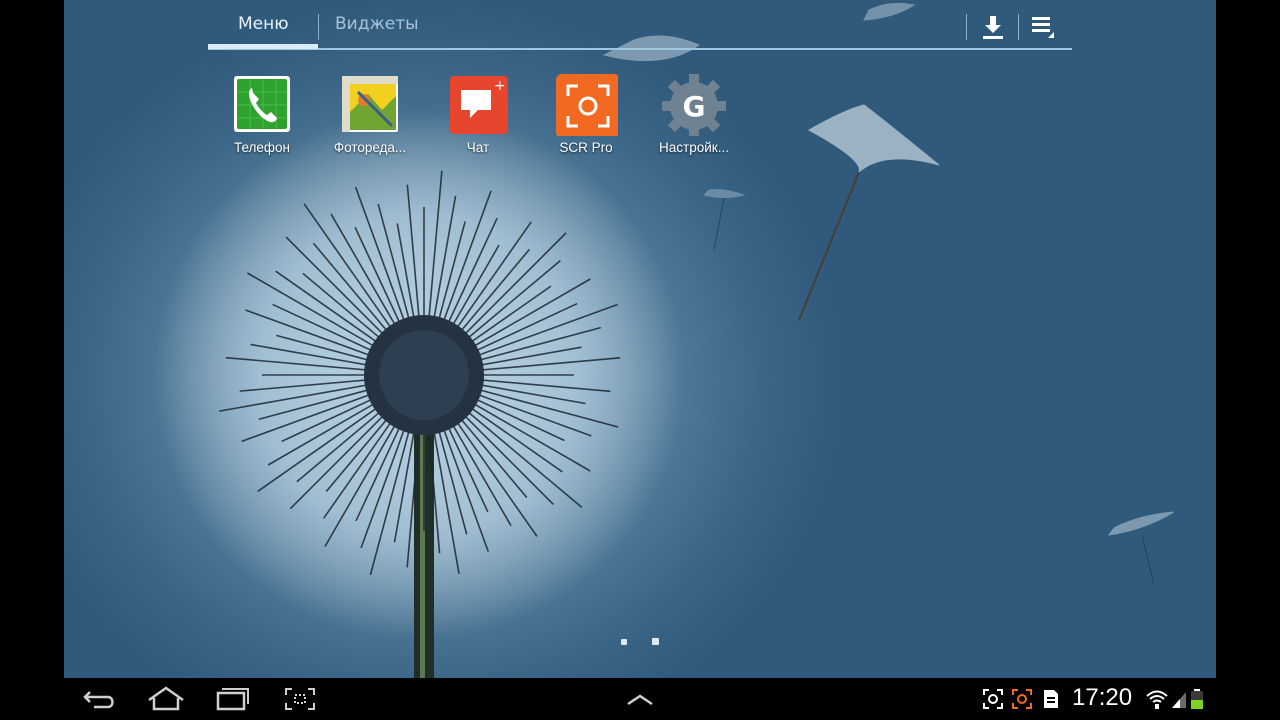  I want to click on overflow-menu-icon, so click(1043, 27).